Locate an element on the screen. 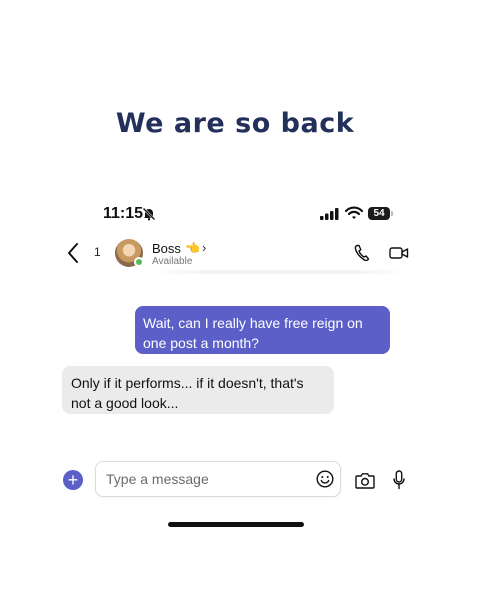 The width and height of the screenshot is (480, 600). message-input is located at coordinates (201, 479).